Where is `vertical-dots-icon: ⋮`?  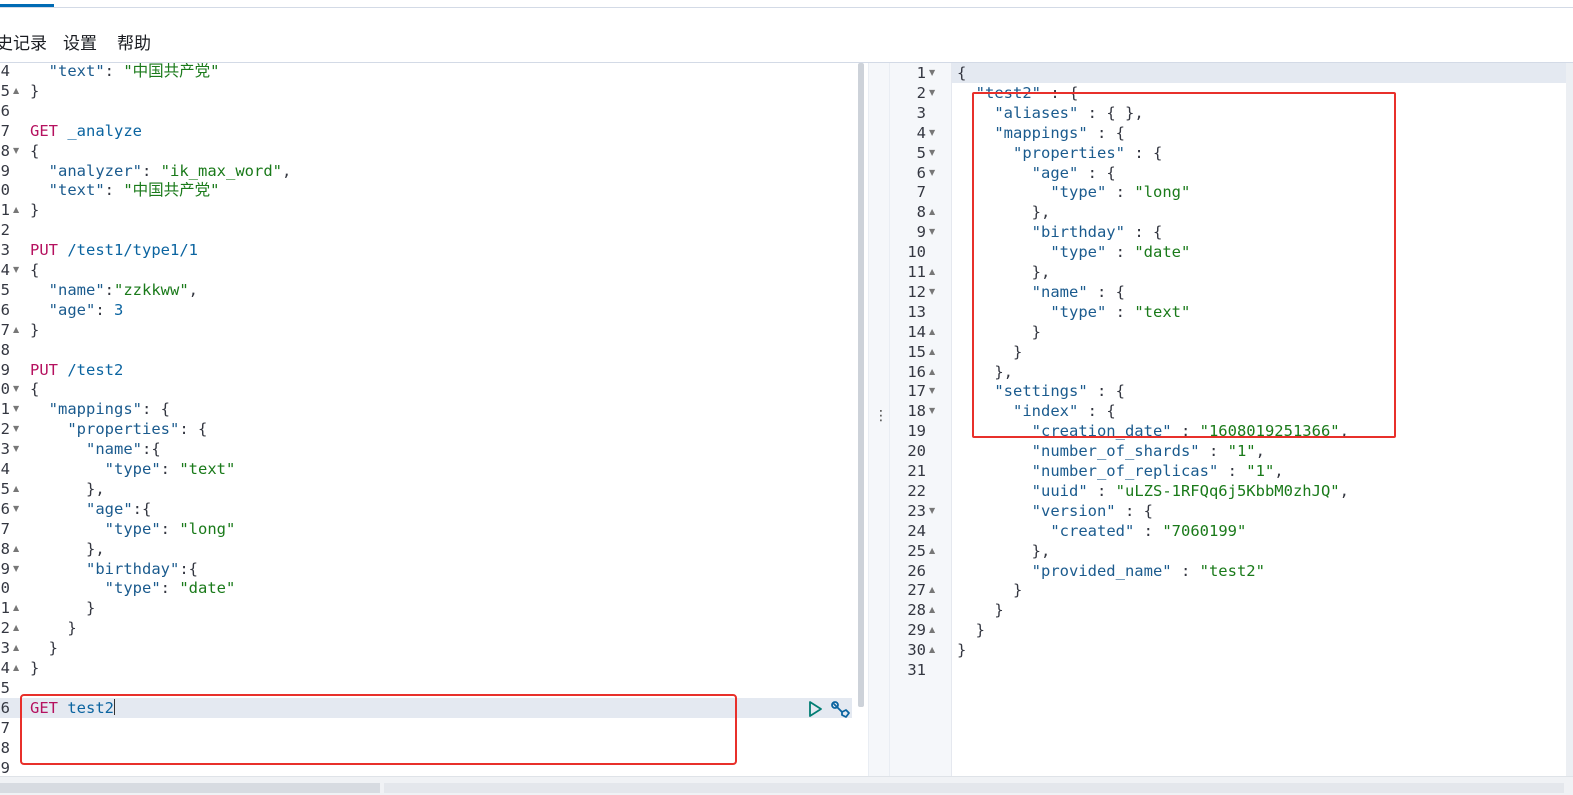
vertical-dots-icon: ⋮ is located at coordinates (881, 416).